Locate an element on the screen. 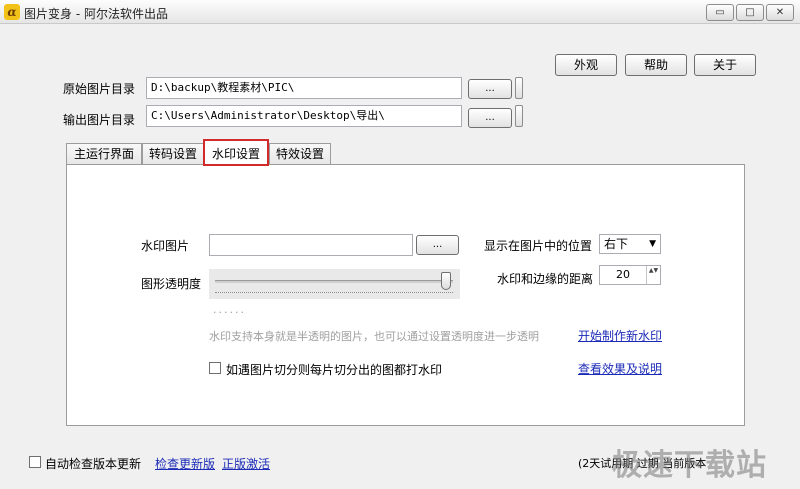 Image resolution: width=800 pixels, height=489 pixels. help-button: 帮助 is located at coordinates (656, 65).